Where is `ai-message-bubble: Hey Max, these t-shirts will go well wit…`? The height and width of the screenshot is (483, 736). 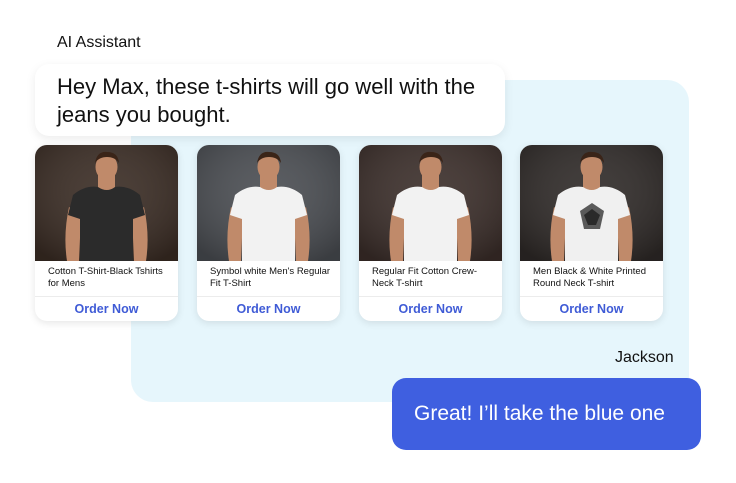 ai-message-bubble: Hey Max, these t-shirts will go well wit… is located at coordinates (270, 100).